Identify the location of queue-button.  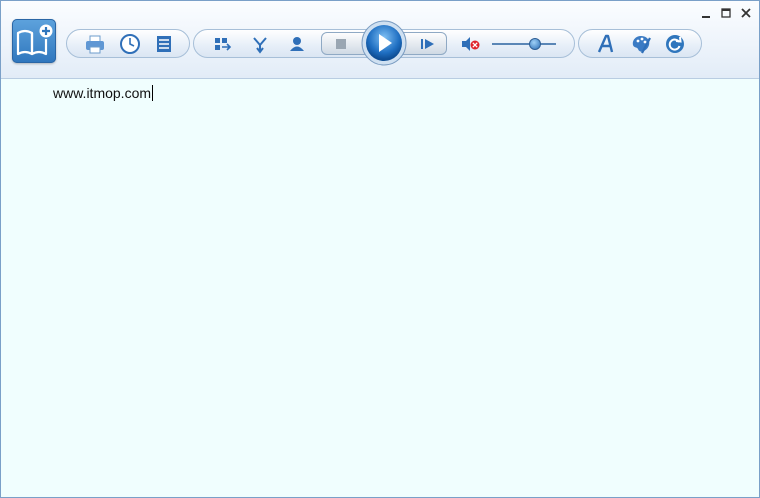
(223, 44).